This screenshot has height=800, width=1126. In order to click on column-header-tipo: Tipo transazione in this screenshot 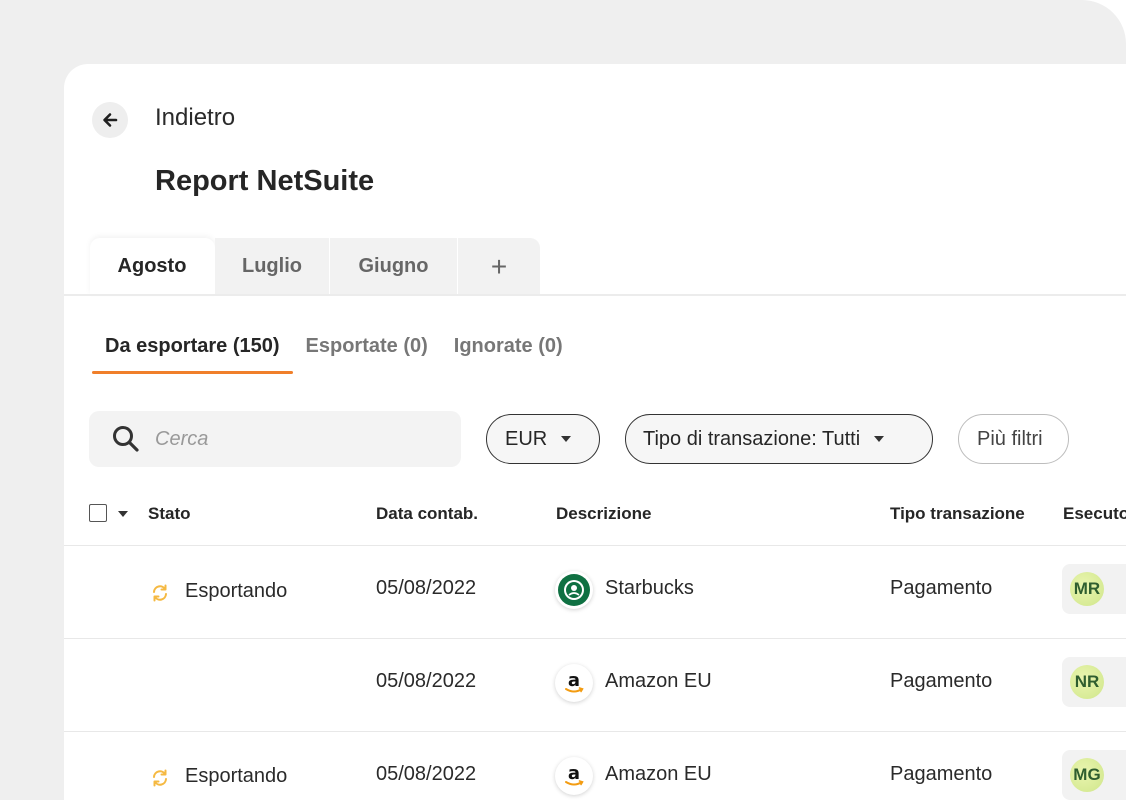, I will do `click(957, 514)`.